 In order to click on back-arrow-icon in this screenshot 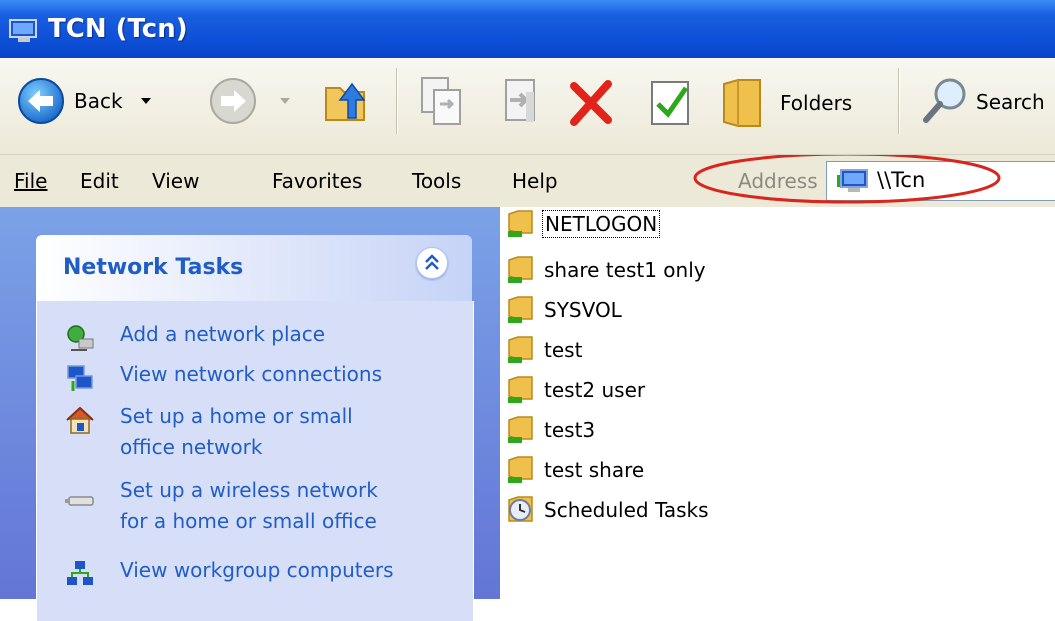, I will do `click(41, 101)`.